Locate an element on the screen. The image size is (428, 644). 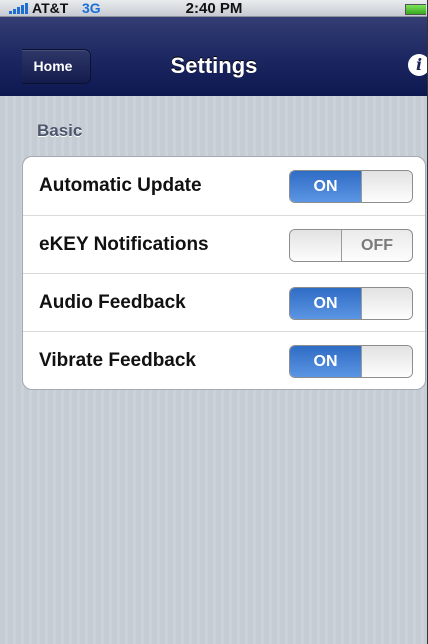
status-bar: AT&T 3G 2:40 PM is located at coordinates (213, 8).